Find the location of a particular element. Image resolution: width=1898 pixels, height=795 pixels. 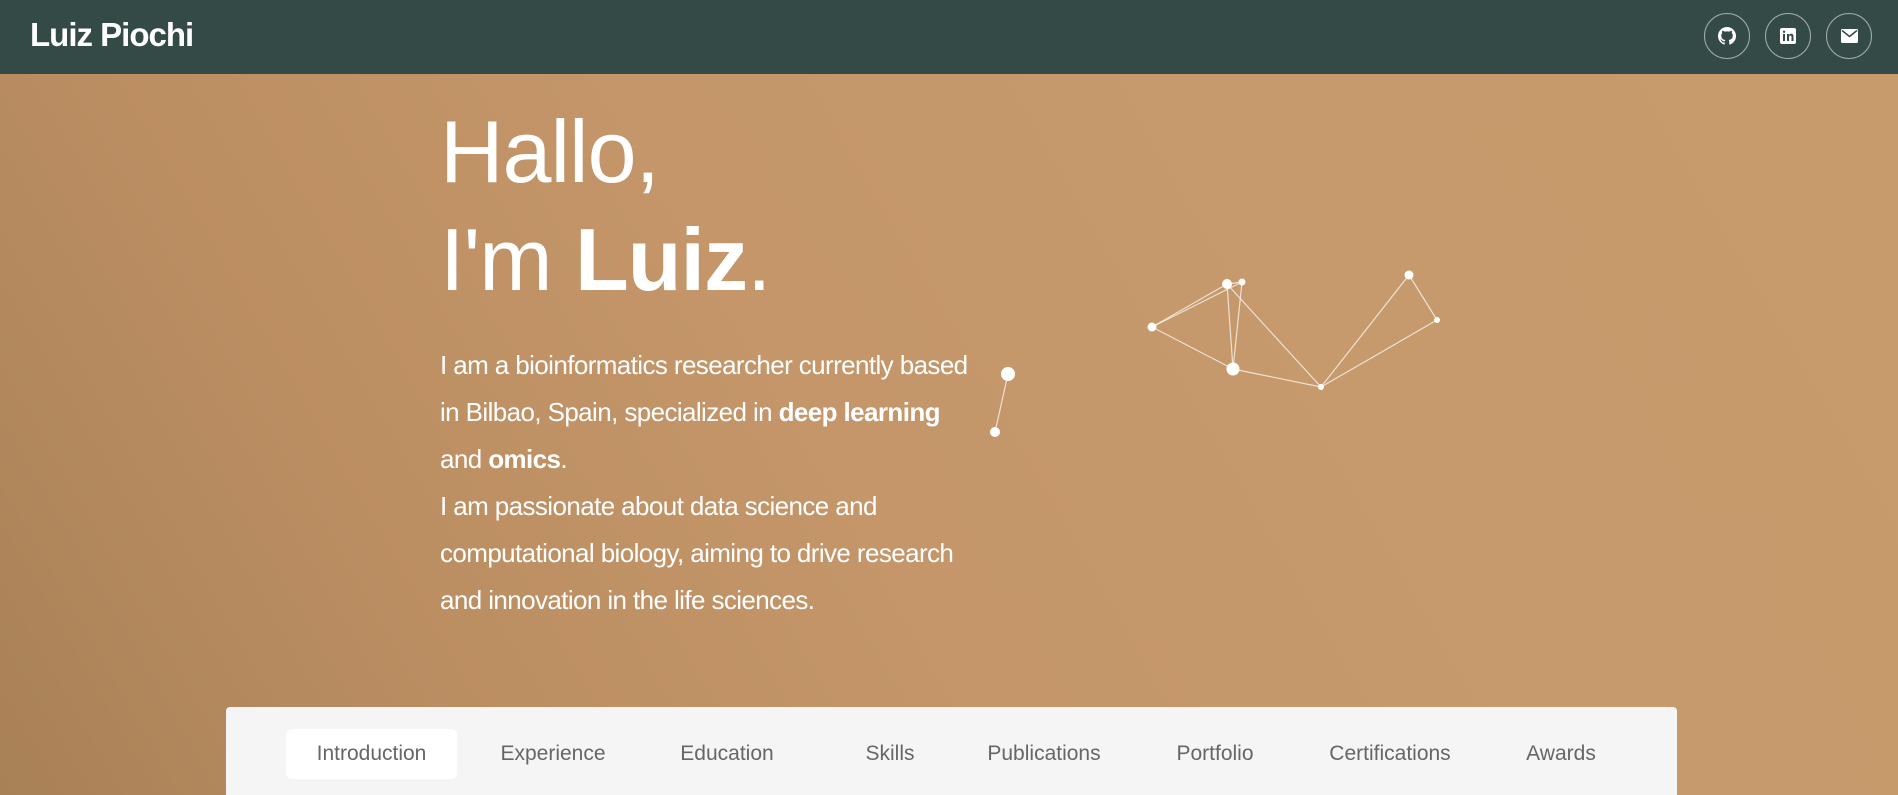

greeting-line-hello: Hallo, is located at coordinates (550, 151).